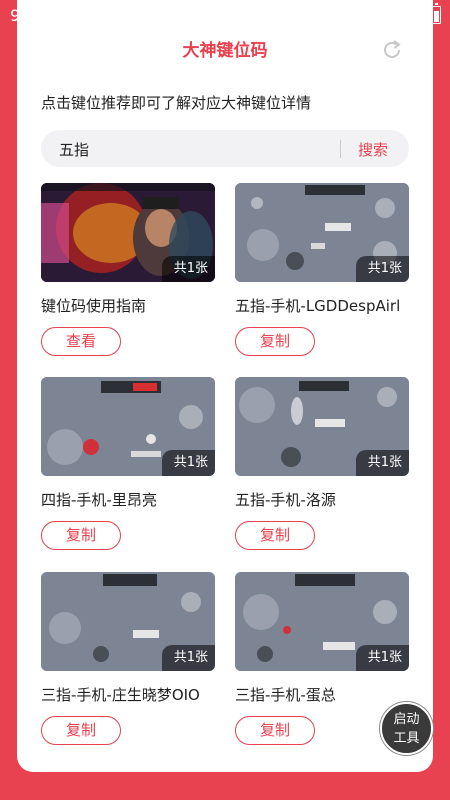 The width and height of the screenshot is (450, 800). I want to click on page-title: 大神键位码, so click(225, 51).